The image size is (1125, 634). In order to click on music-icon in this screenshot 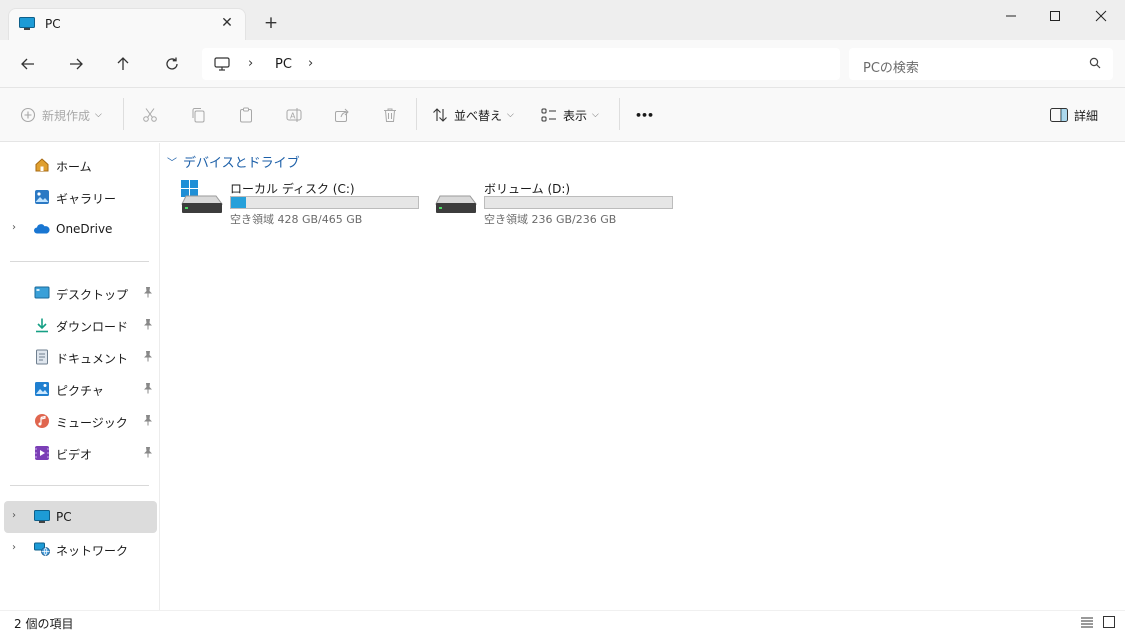, I will do `click(42, 421)`.